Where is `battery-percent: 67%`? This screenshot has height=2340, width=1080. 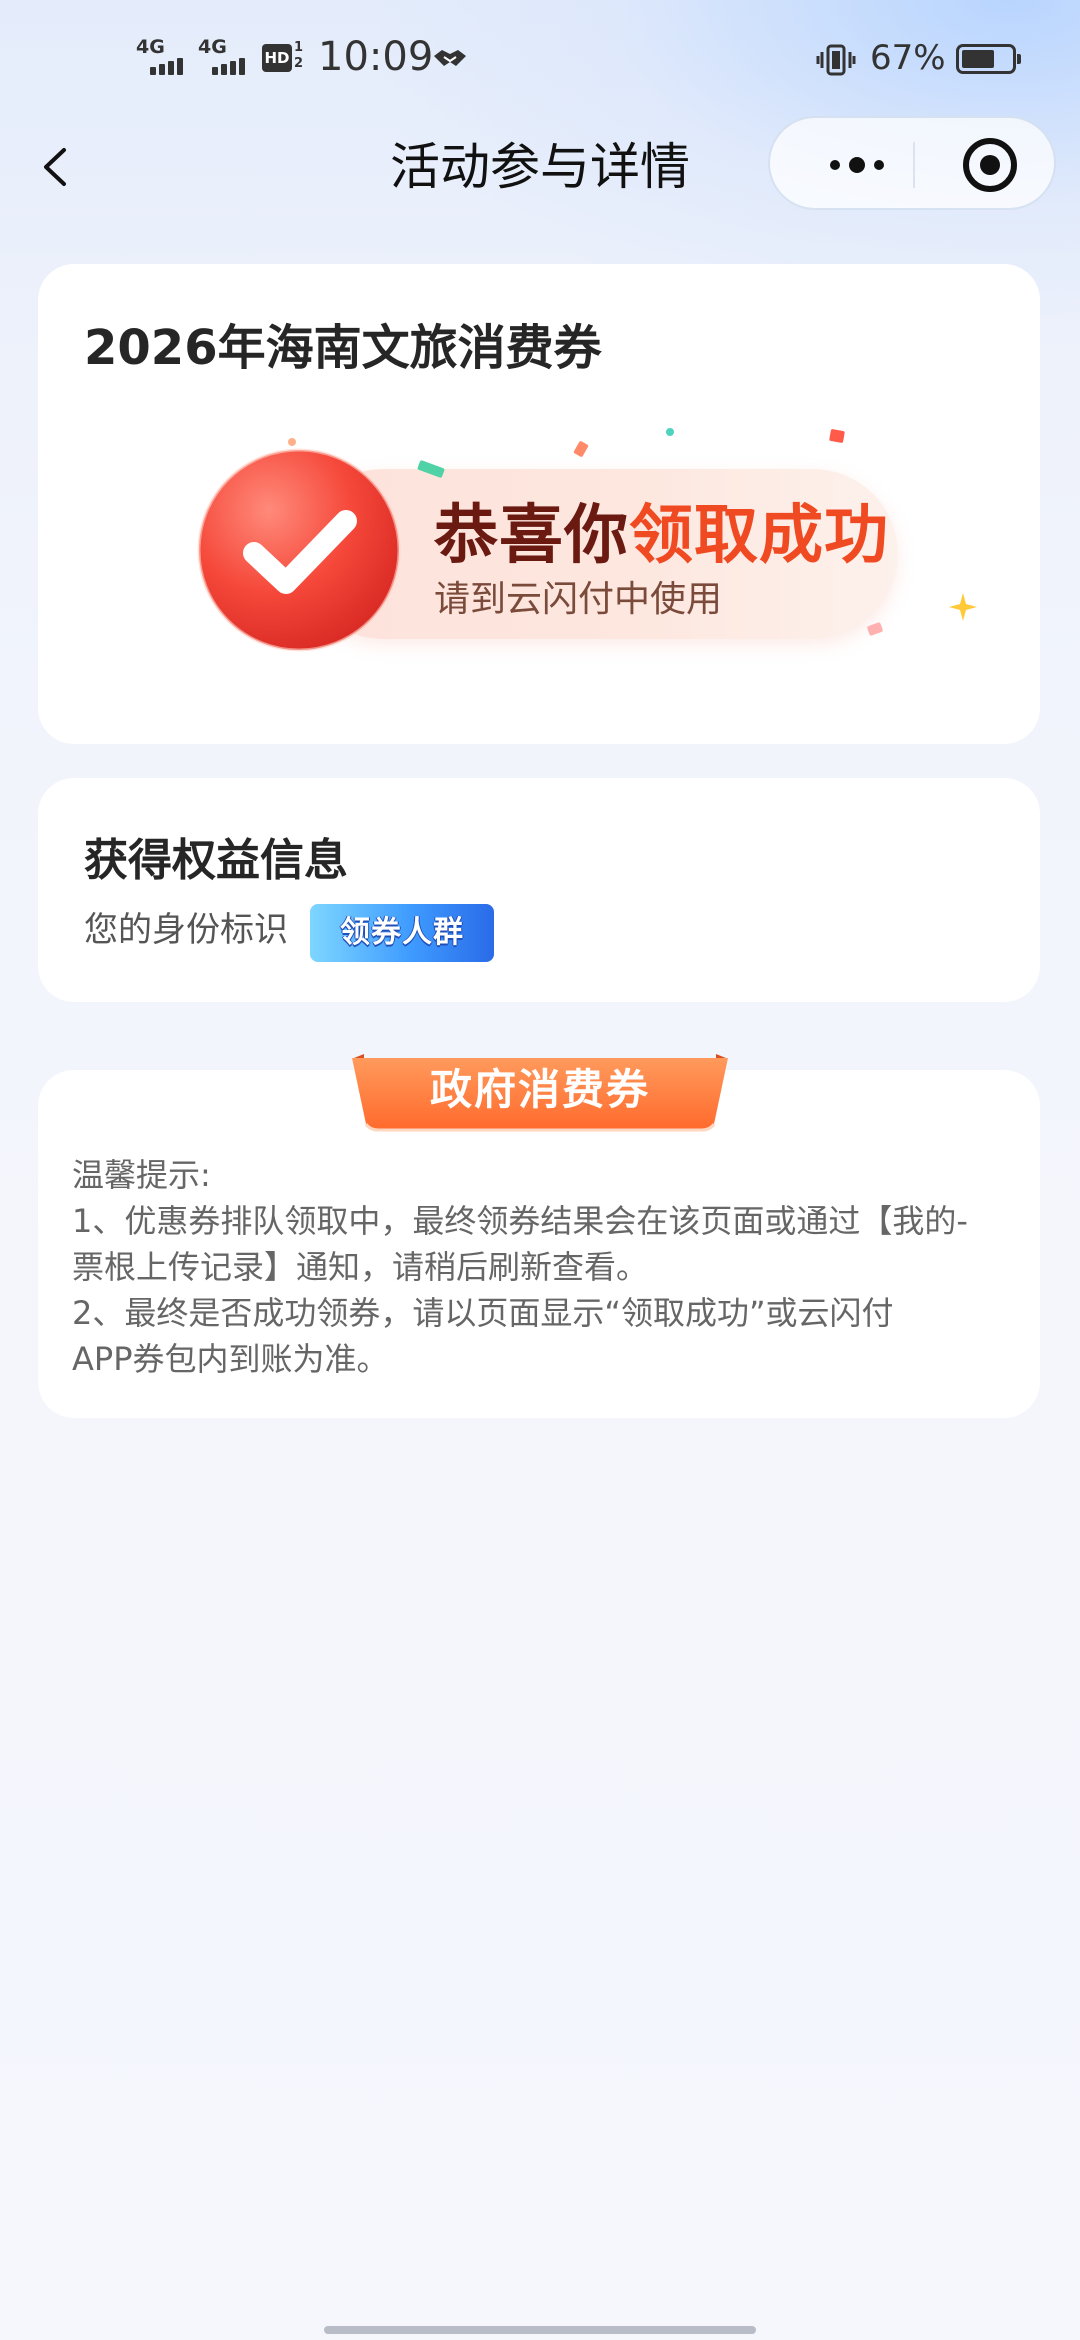 battery-percent: 67% is located at coordinates (908, 58).